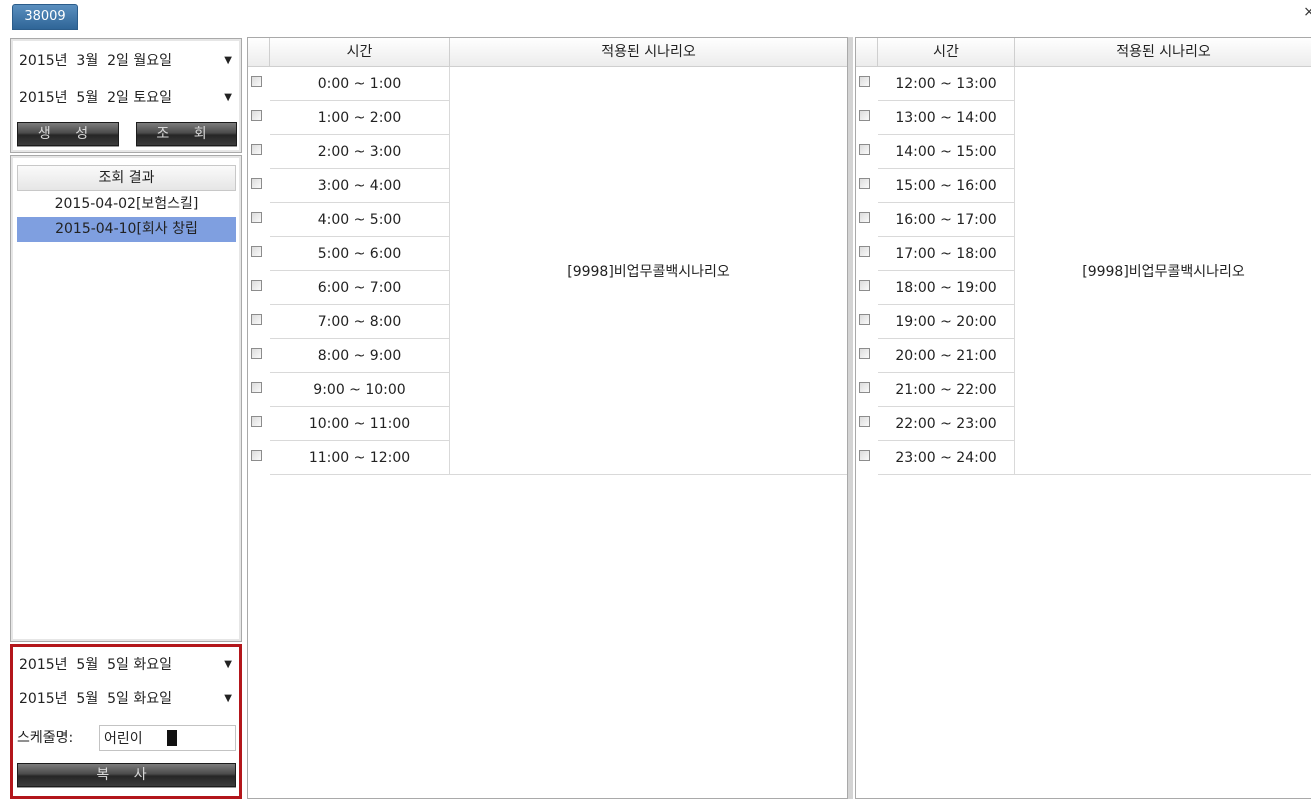  What do you see at coordinates (946, 322) in the screenshot?
I see `time-cell: 19:00 ~ 20:00` at bounding box center [946, 322].